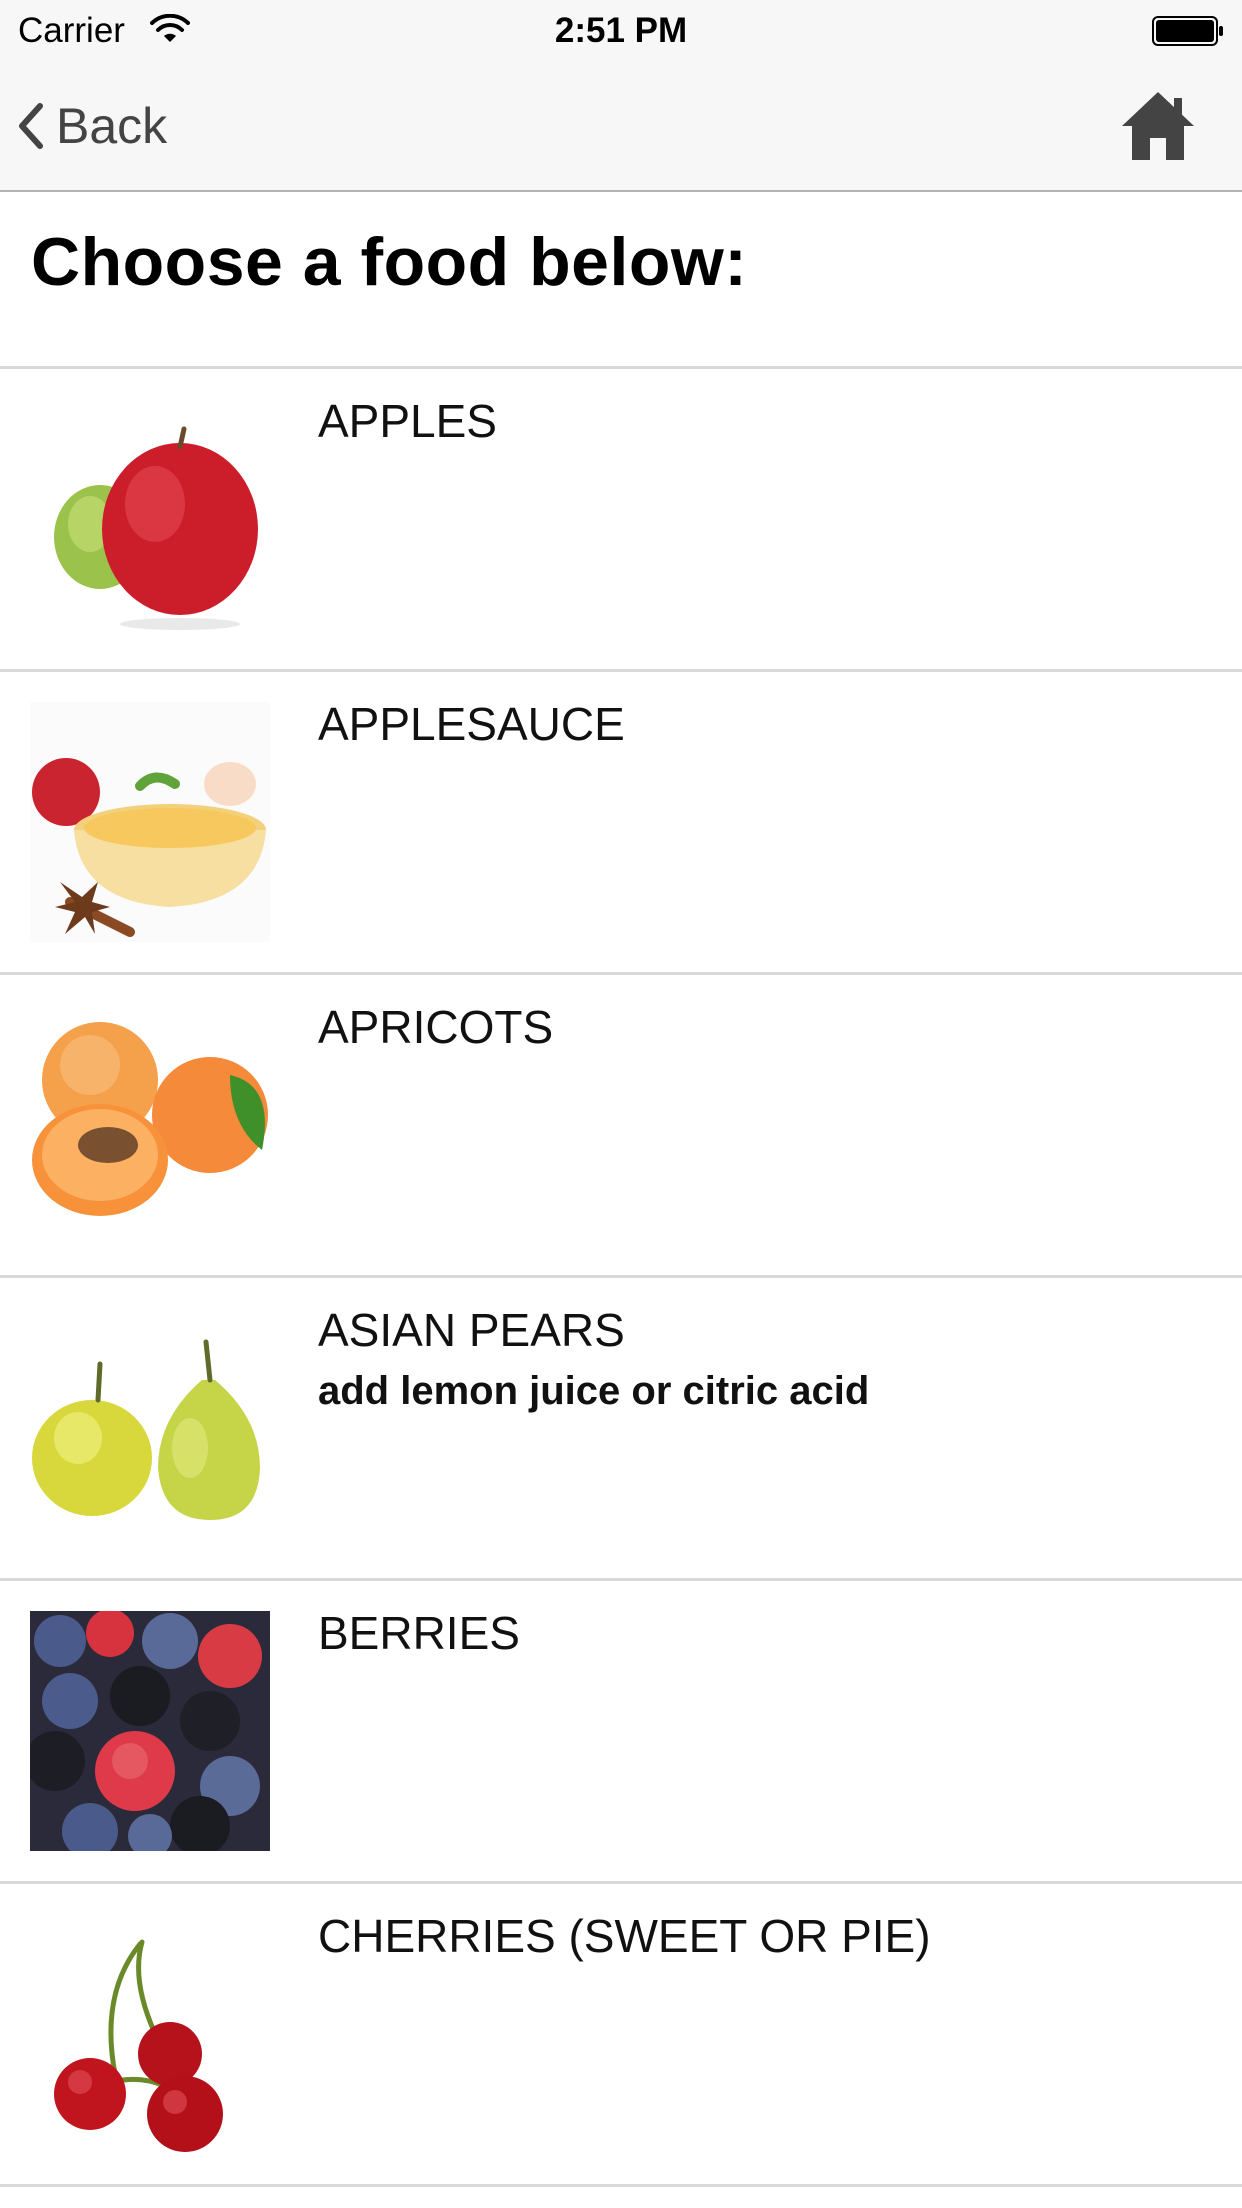 The image size is (1242, 2208). What do you see at coordinates (1158, 126) in the screenshot?
I see `home-icon` at bounding box center [1158, 126].